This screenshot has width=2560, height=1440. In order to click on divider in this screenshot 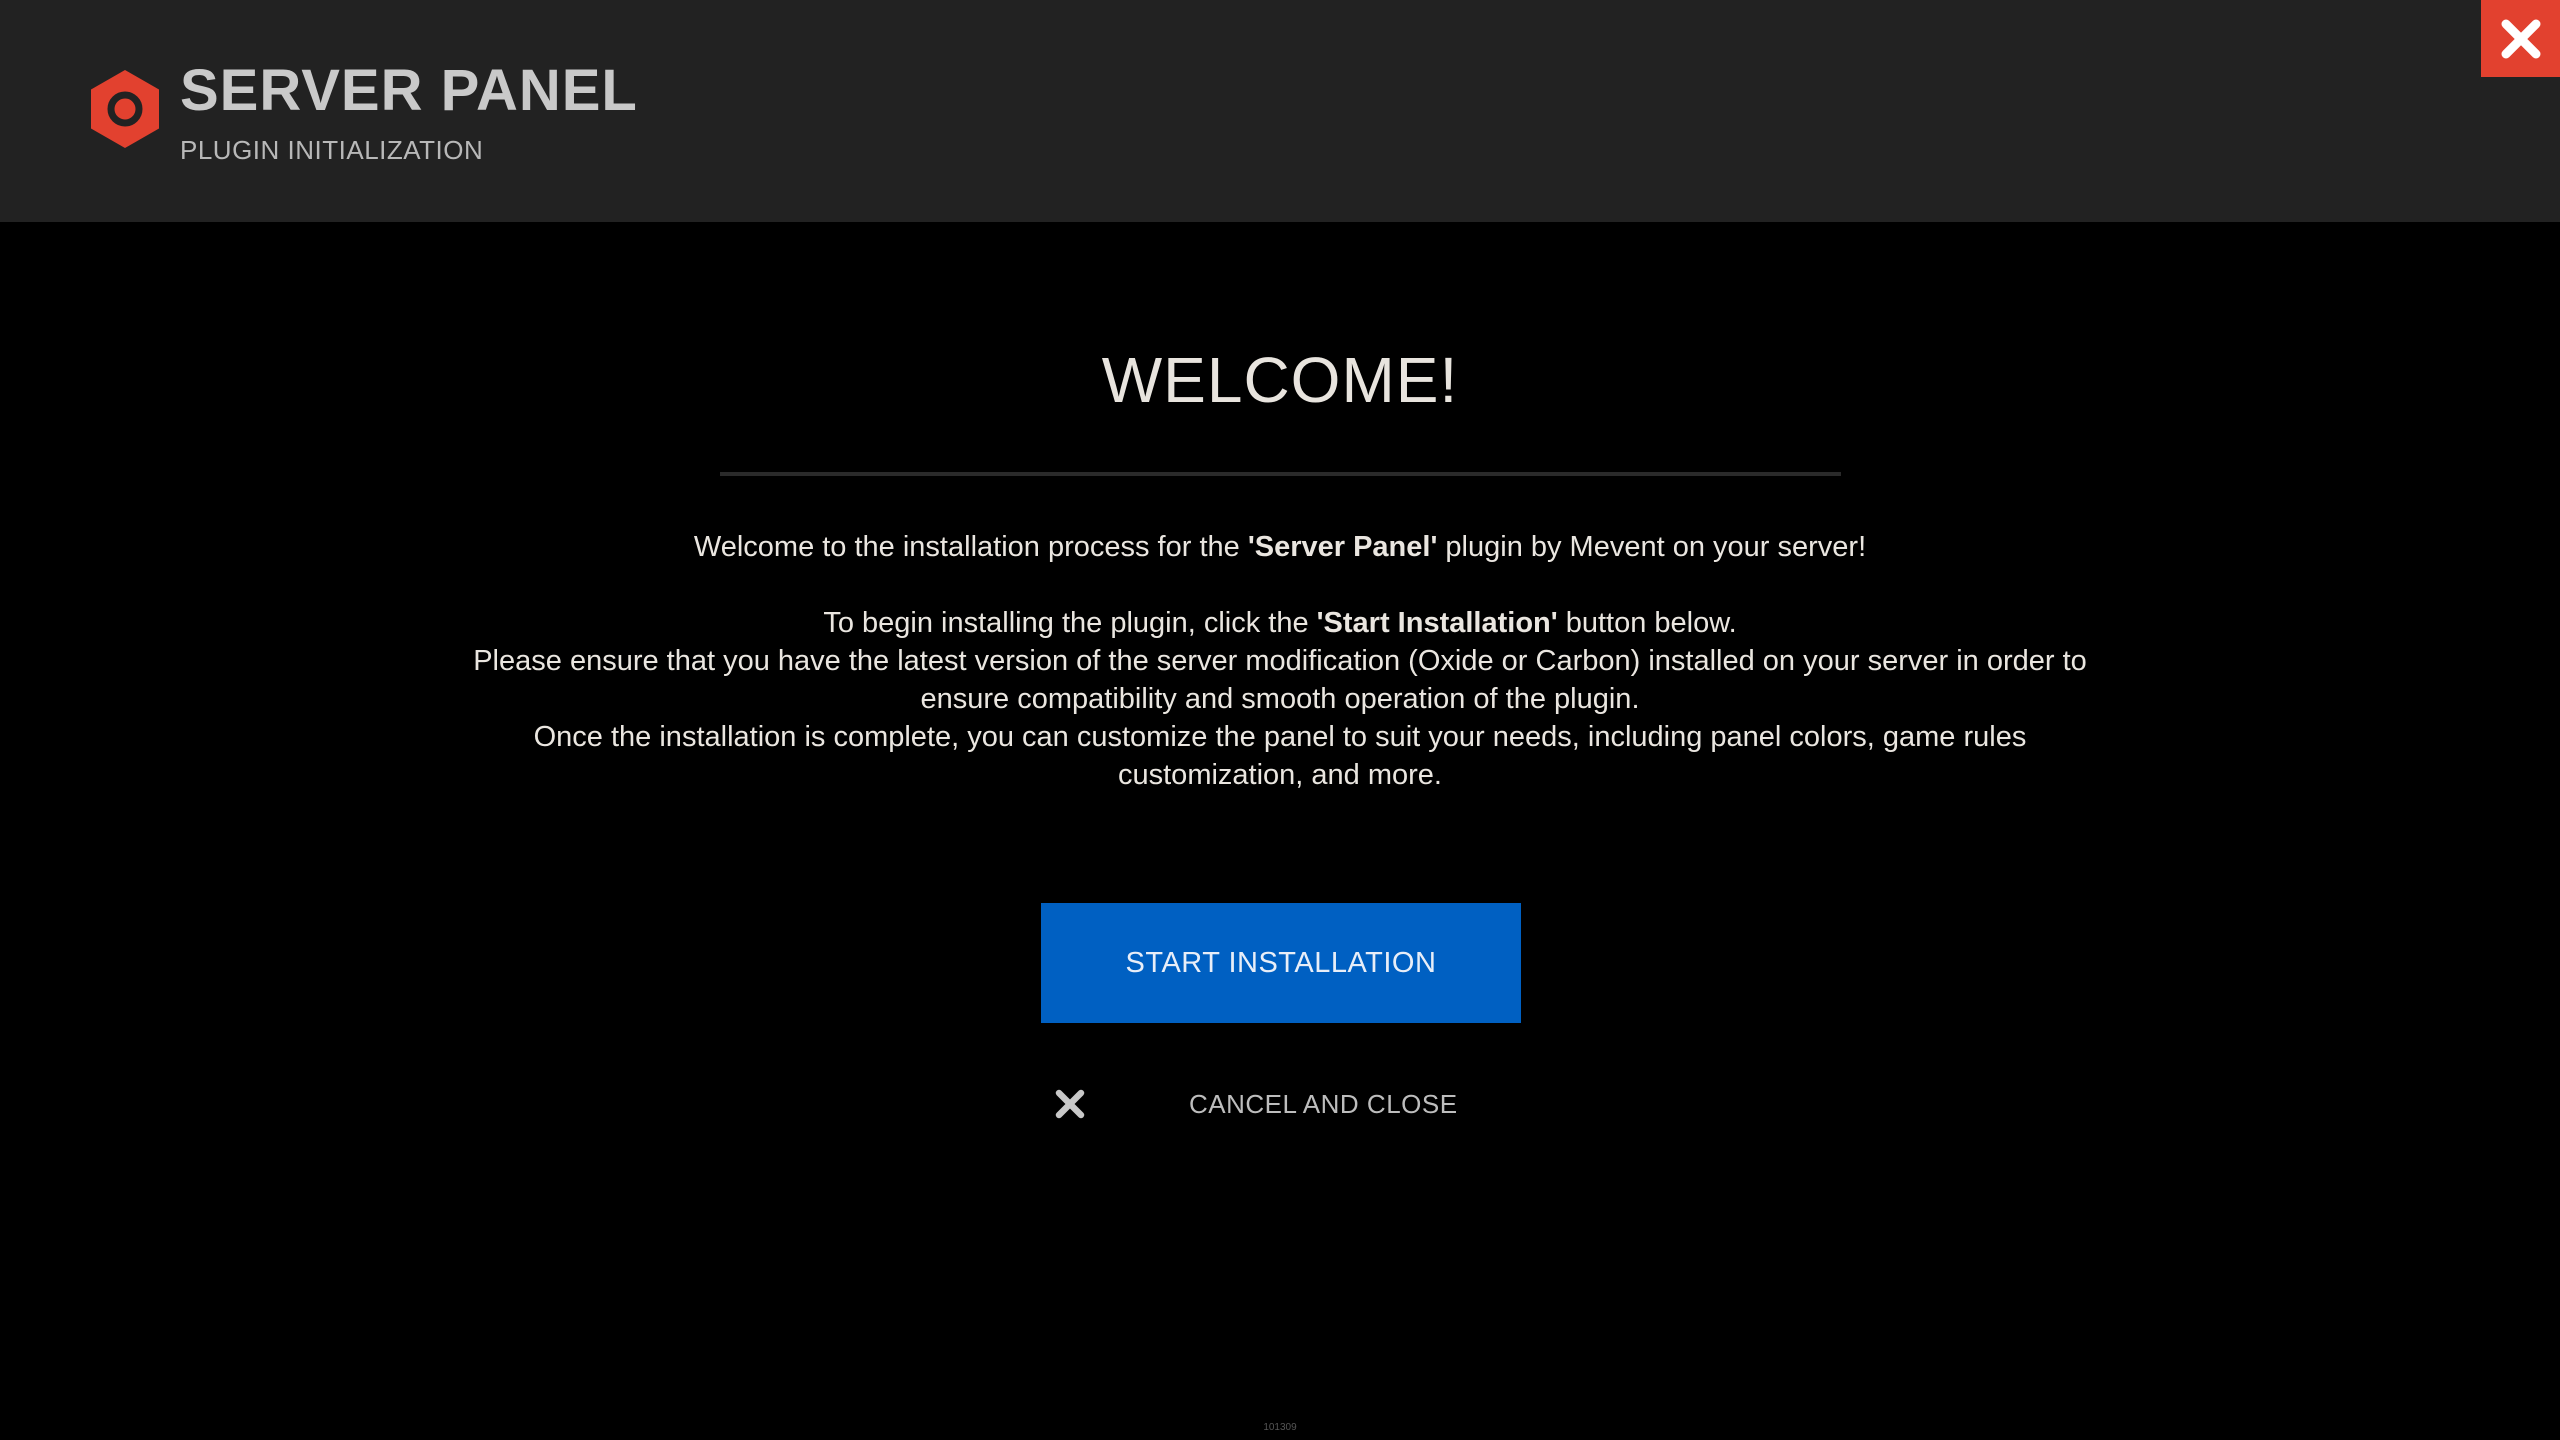, I will do `click(1280, 474)`.